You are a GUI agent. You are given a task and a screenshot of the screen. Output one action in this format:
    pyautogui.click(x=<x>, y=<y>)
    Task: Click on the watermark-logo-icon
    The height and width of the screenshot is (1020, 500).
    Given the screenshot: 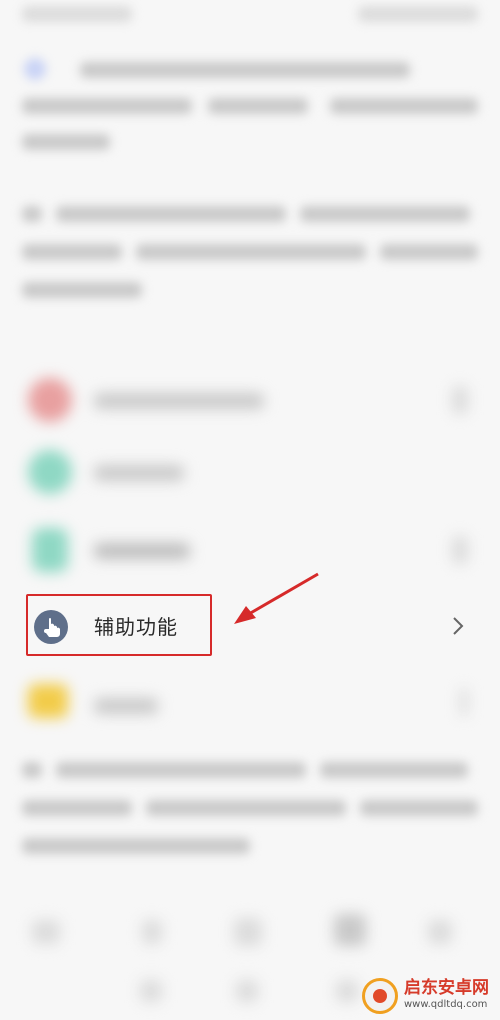 What is the action you would take?
    pyautogui.click(x=380, y=996)
    